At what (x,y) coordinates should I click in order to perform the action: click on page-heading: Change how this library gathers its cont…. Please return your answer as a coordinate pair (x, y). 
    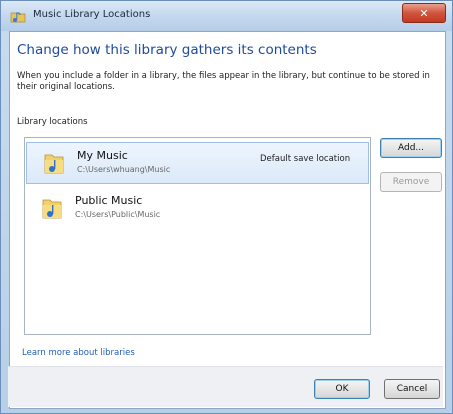
    Looking at the image, I should click on (167, 50).